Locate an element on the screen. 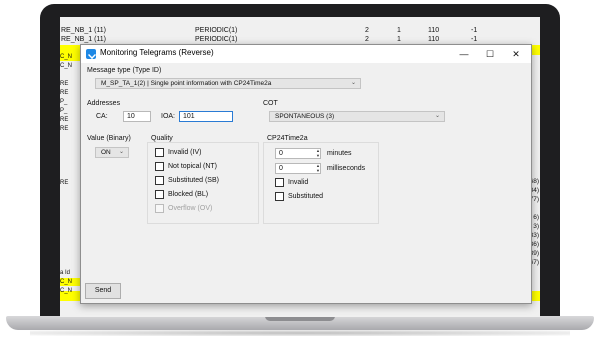  dialog-title: Monitoring Telegrams (Reverse) is located at coordinates (157, 52).